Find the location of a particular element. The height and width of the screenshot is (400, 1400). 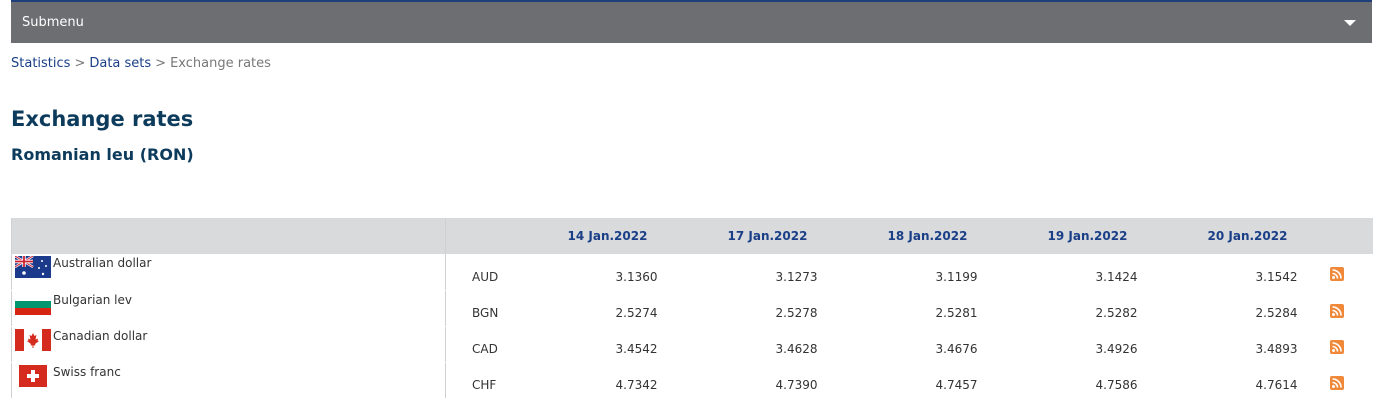

rate-value: 3.4676 is located at coordinates (927, 344).